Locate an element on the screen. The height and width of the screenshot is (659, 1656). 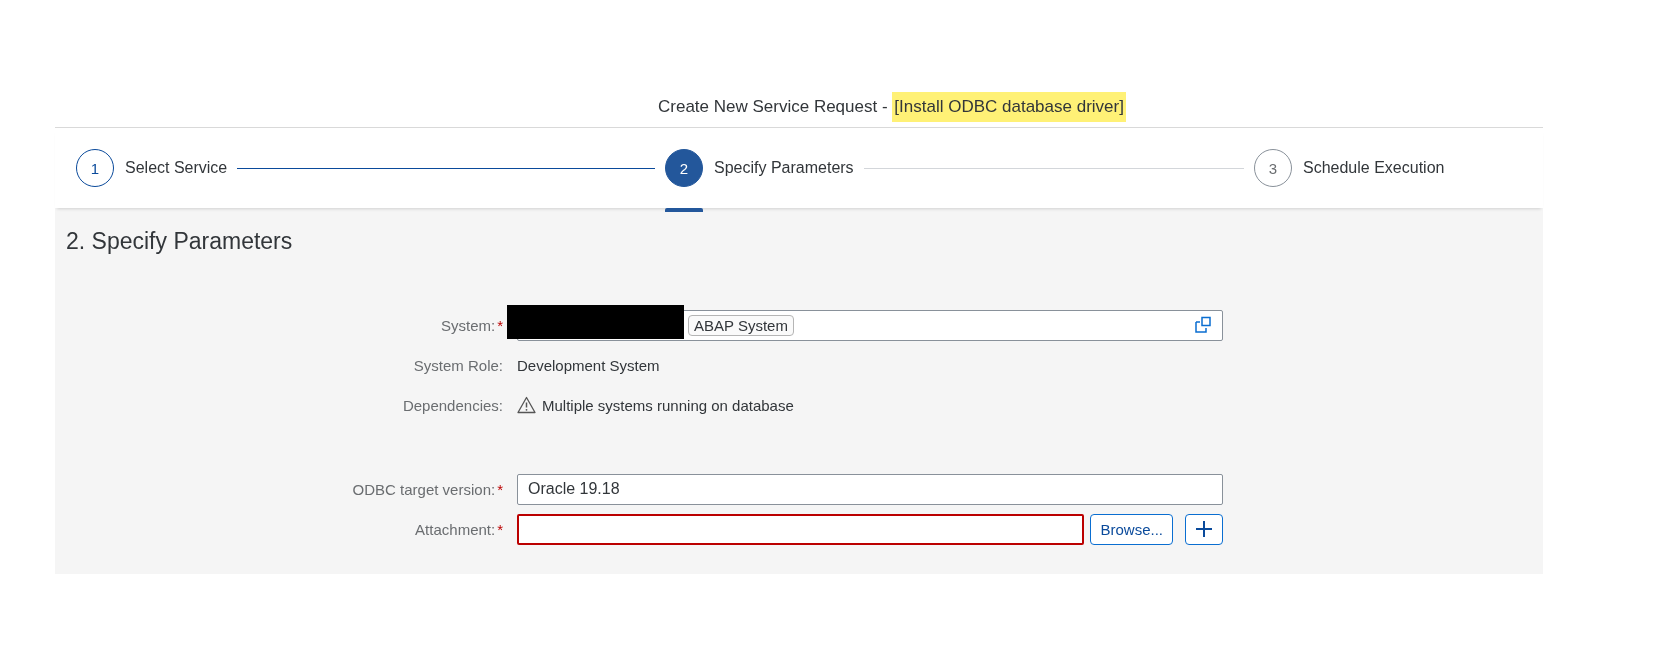
page-title: Create New Service Request - is located at coordinates (773, 106).